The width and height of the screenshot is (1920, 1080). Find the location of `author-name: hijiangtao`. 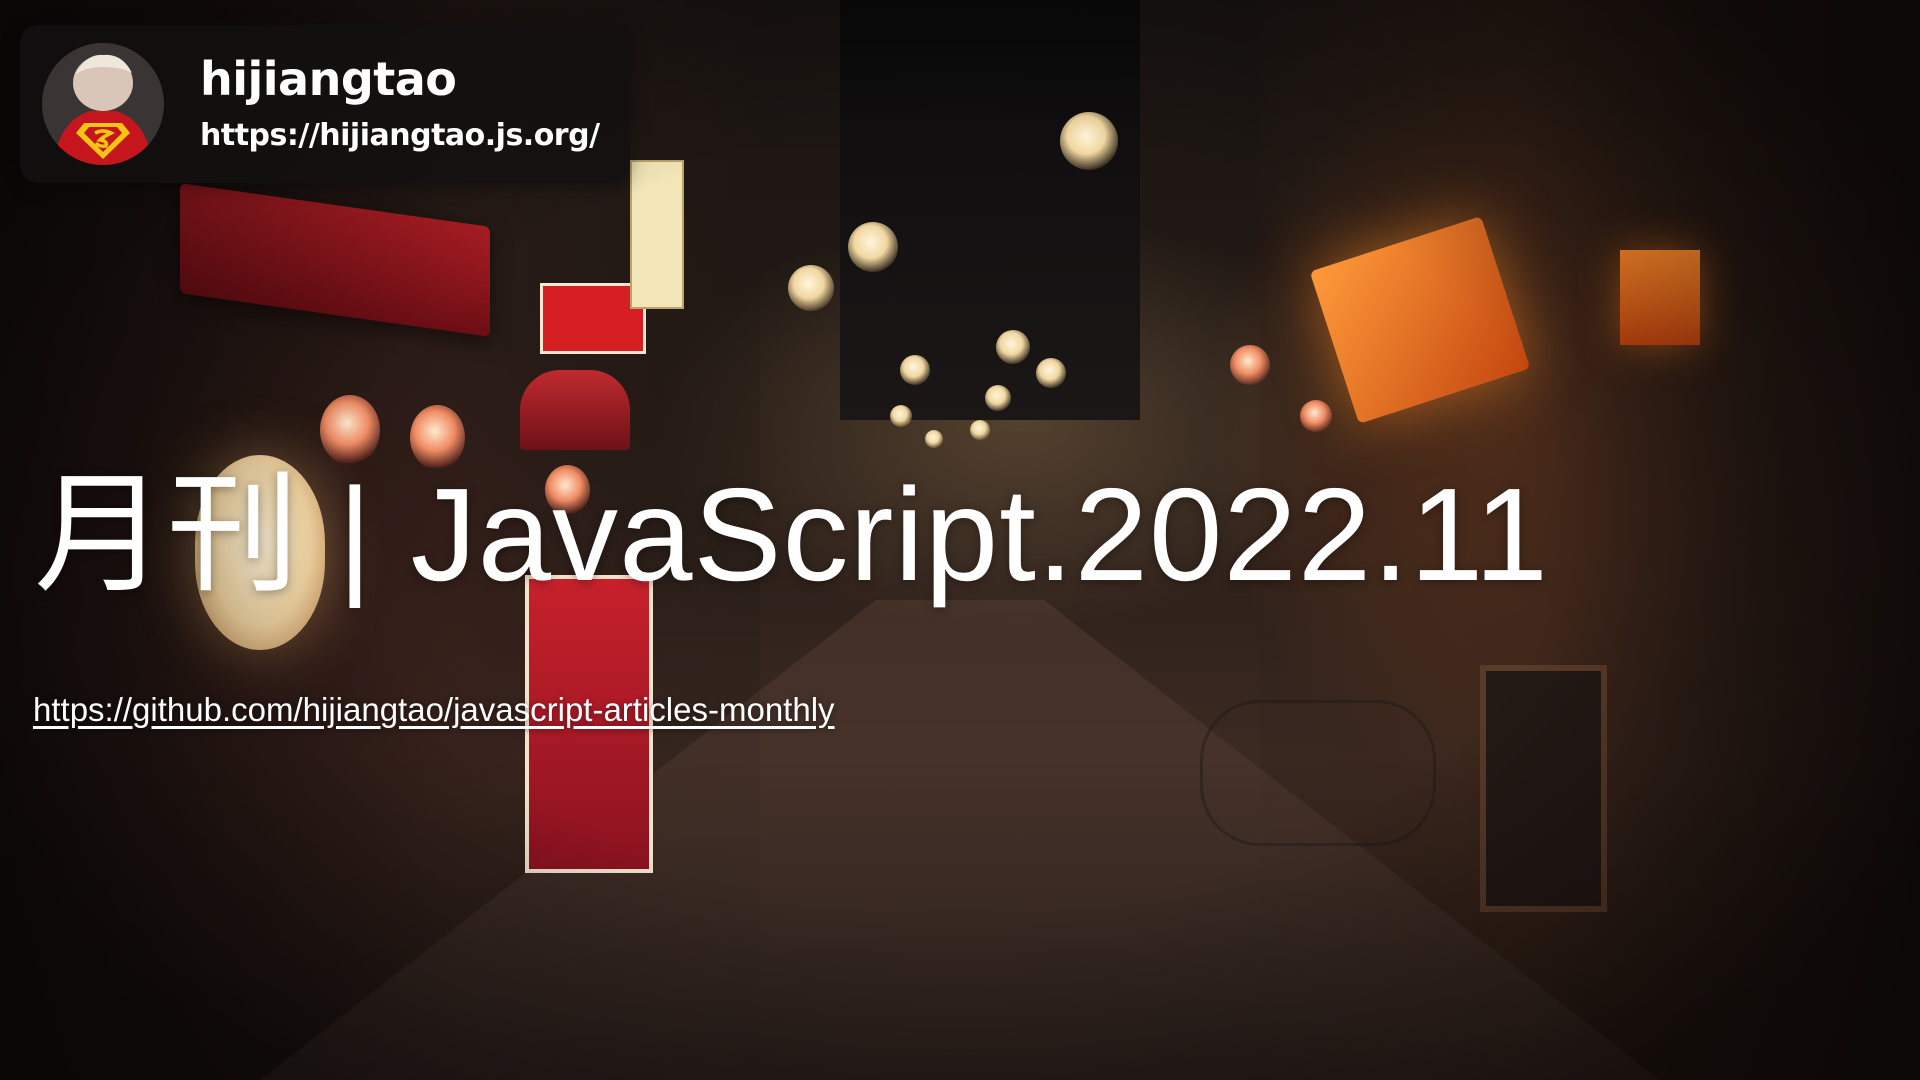

author-name: hijiangtao is located at coordinates (328, 79).